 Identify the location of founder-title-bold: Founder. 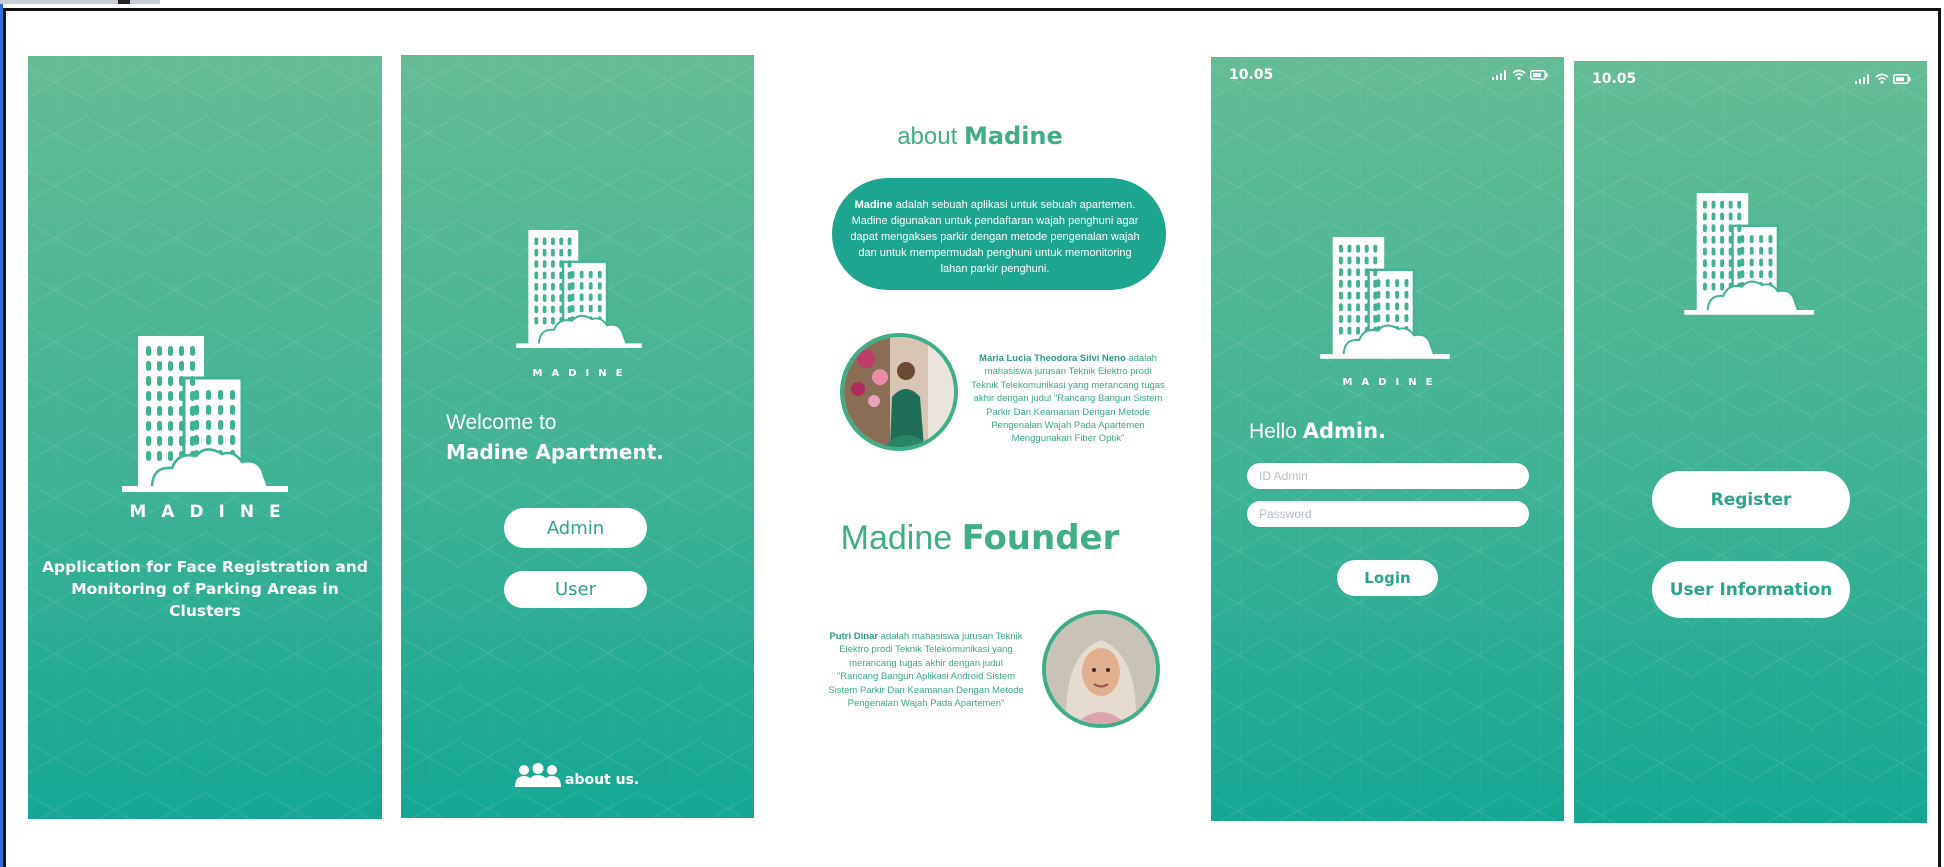
(1040, 538).